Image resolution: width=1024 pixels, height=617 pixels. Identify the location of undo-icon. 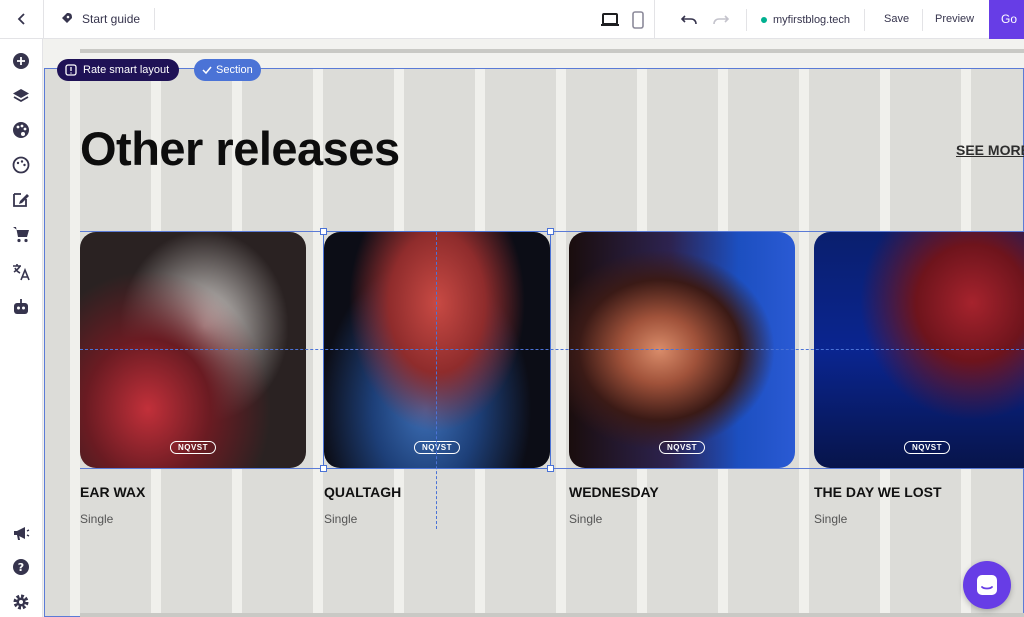
(689, 20).